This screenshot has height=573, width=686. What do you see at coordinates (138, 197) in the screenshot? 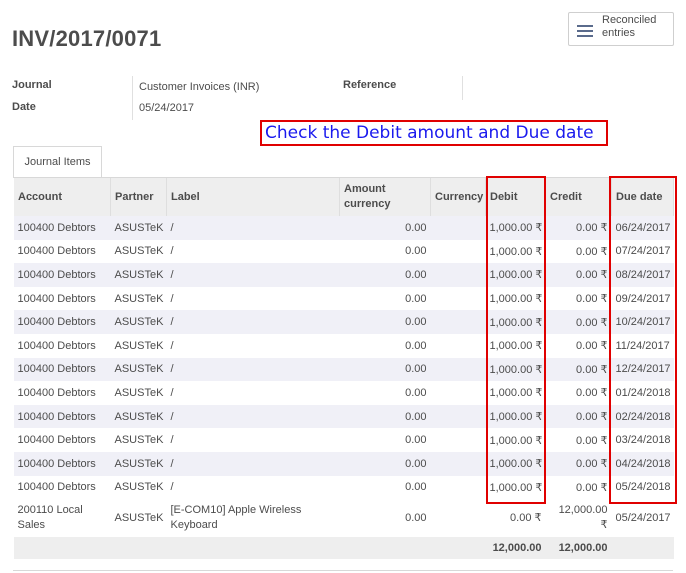
I see `col-partner: Partner` at bounding box center [138, 197].